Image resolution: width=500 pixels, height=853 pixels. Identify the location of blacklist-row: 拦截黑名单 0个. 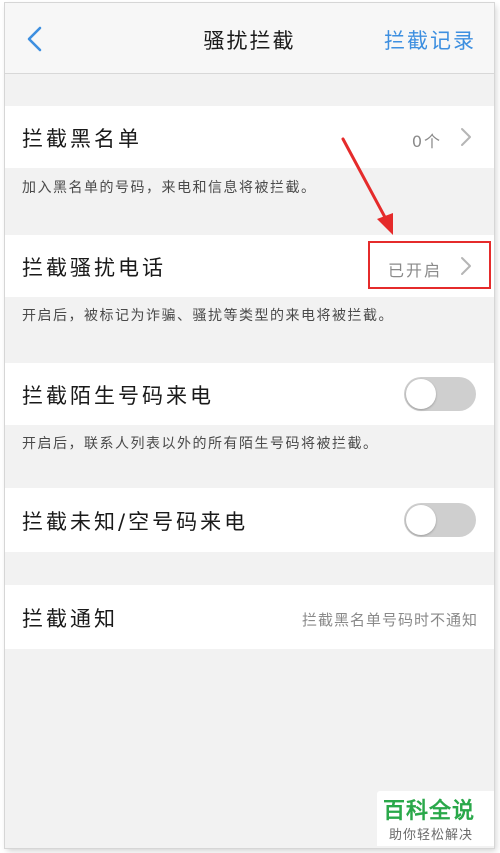
(249, 137).